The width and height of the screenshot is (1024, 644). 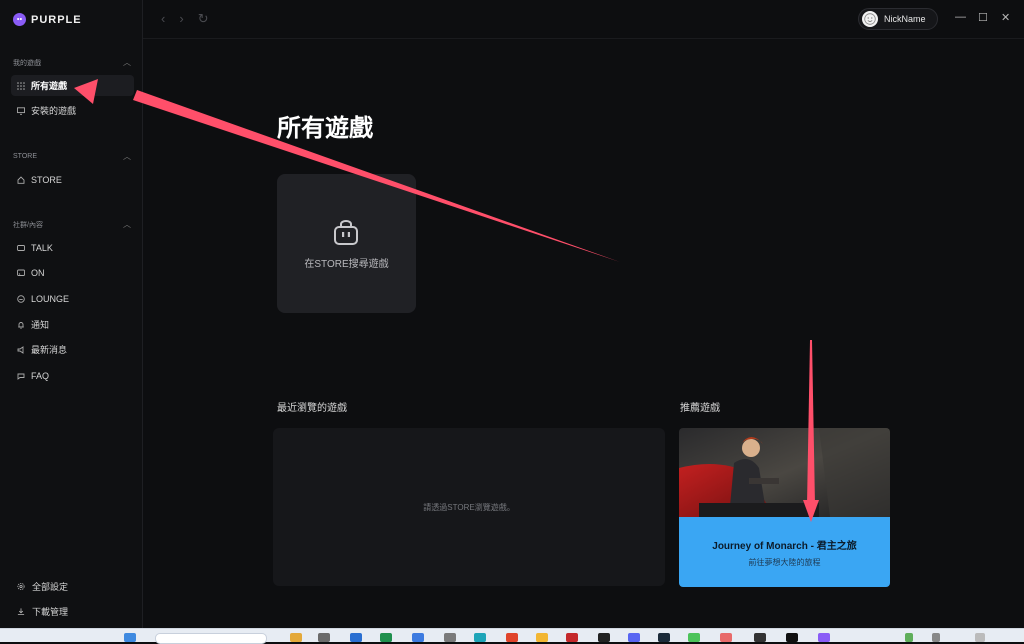 What do you see at coordinates (21, 586) in the screenshot?
I see `gear-icon` at bounding box center [21, 586].